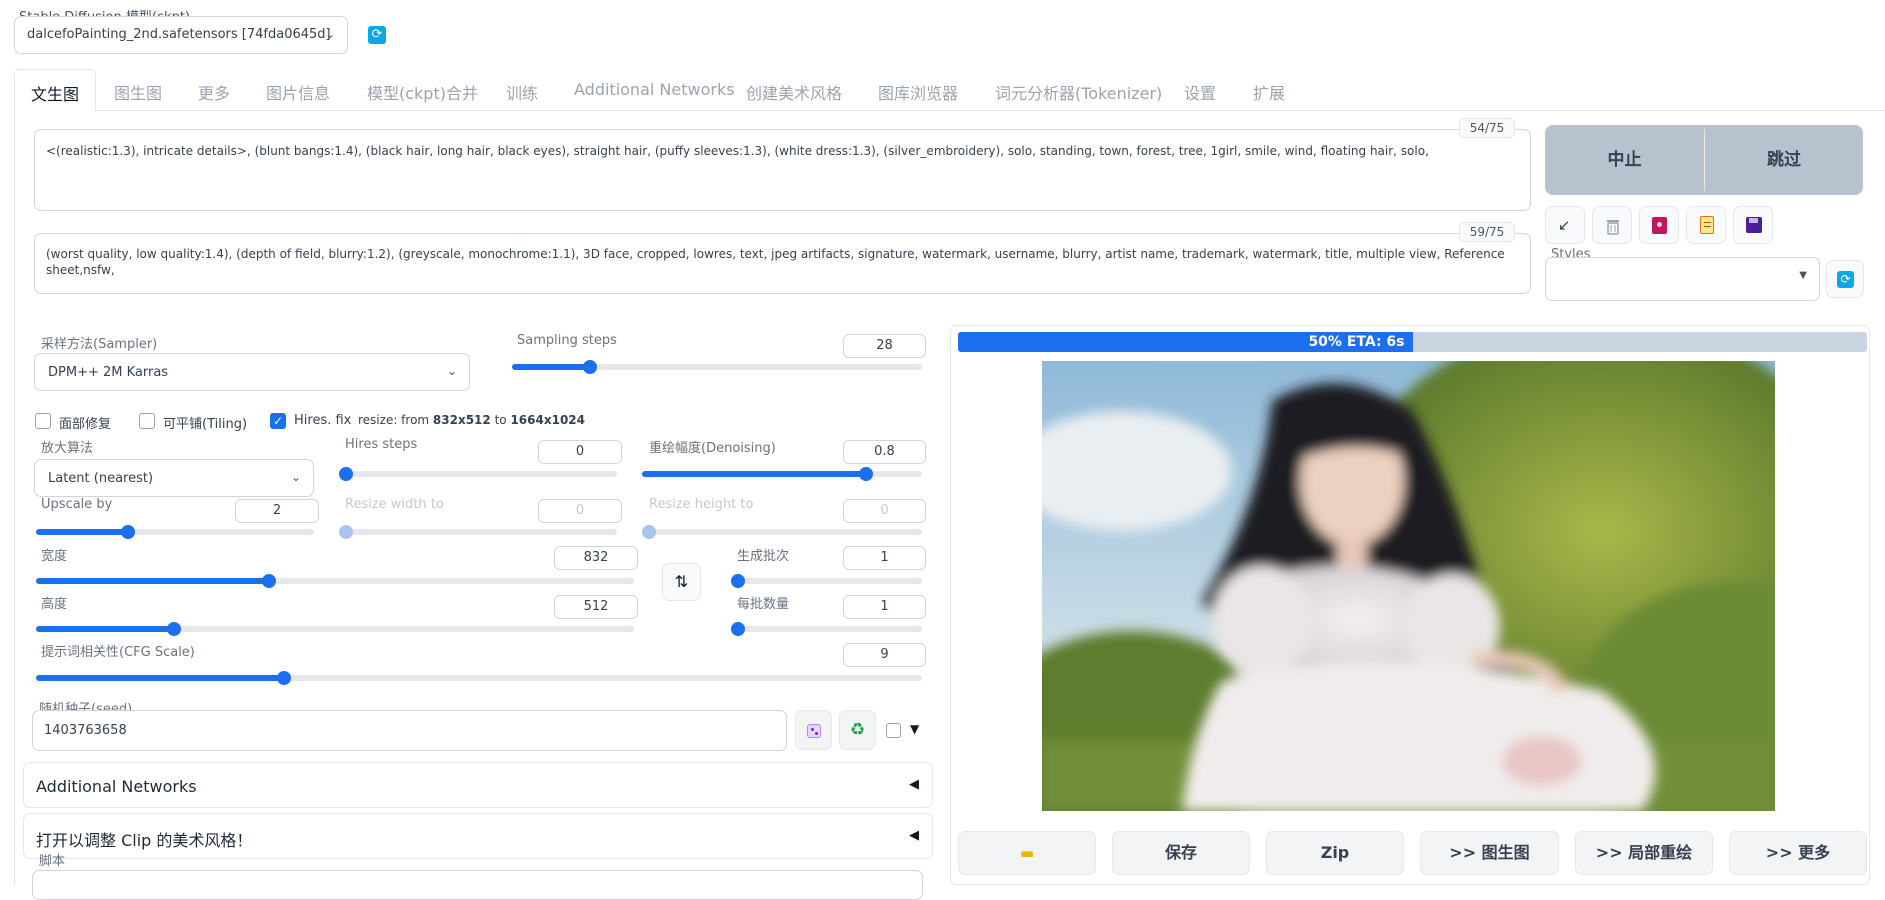  What do you see at coordinates (377, 35) in the screenshot?
I see `refresh-icon: ⟳` at bounding box center [377, 35].